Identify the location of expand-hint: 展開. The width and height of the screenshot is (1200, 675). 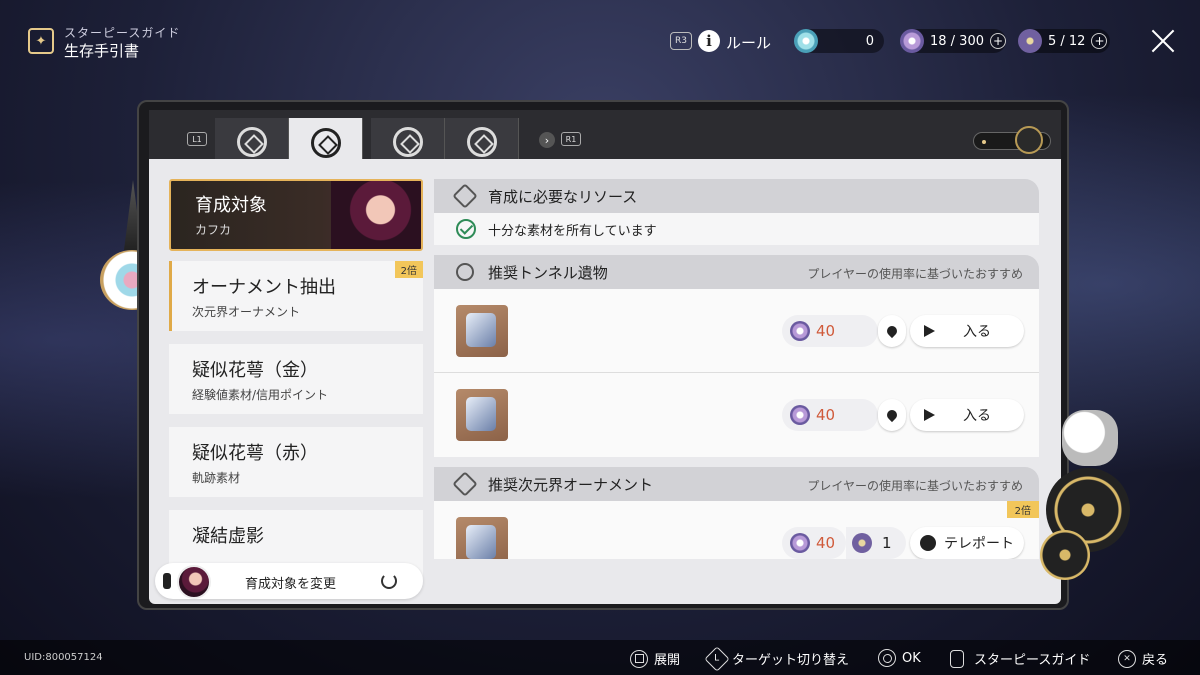
(655, 658).